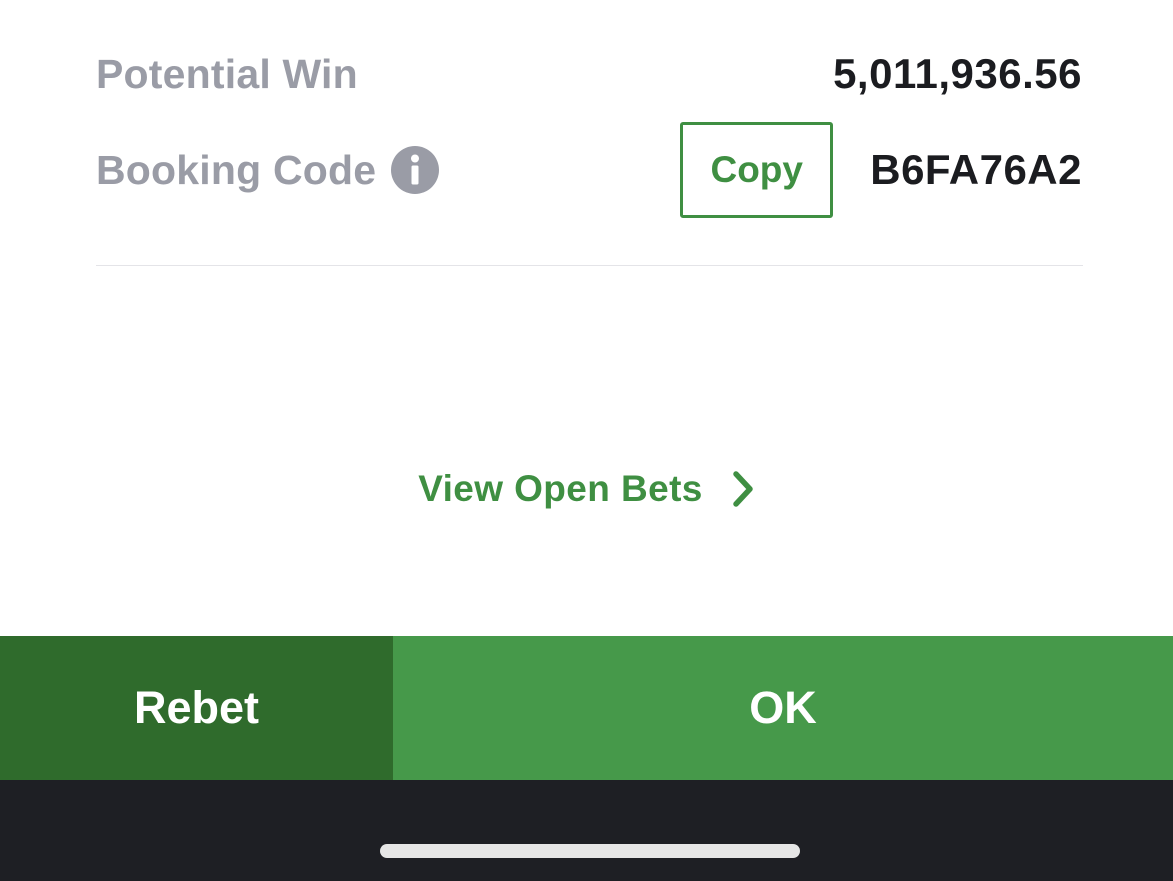  What do you see at coordinates (415, 170) in the screenshot?
I see `info-icon` at bounding box center [415, 170].